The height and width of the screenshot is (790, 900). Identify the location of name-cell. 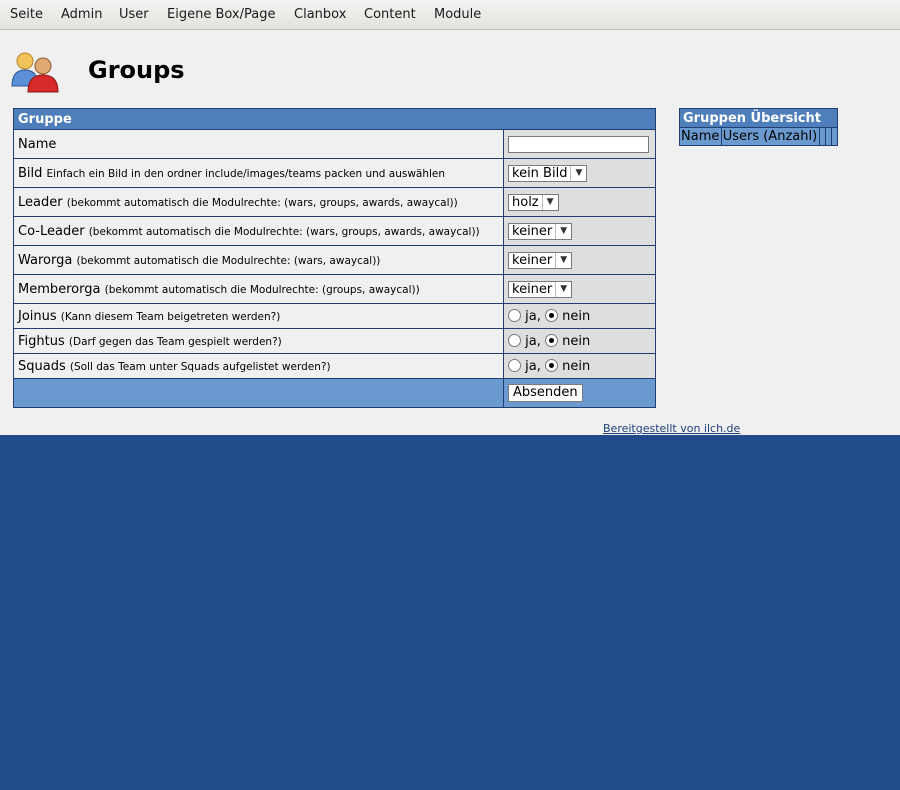
(579, 144).